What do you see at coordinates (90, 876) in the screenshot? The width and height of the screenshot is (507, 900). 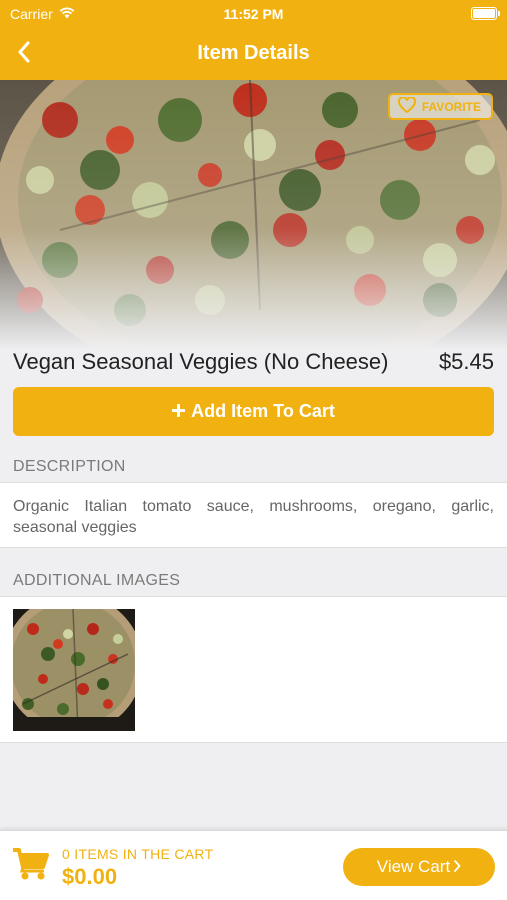 I see `cart-total: $0.00` at bounding box center [90, 876].